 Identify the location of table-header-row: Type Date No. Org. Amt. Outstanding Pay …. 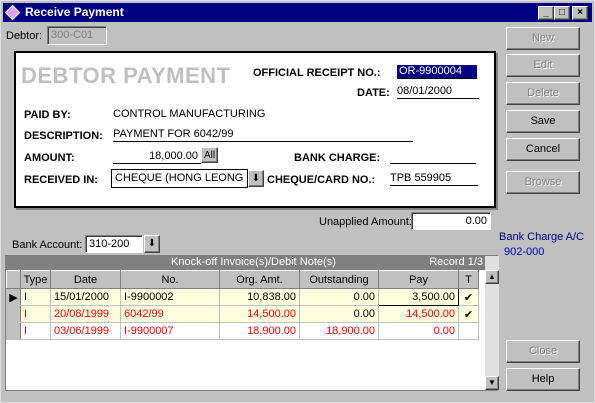
(242, 279).